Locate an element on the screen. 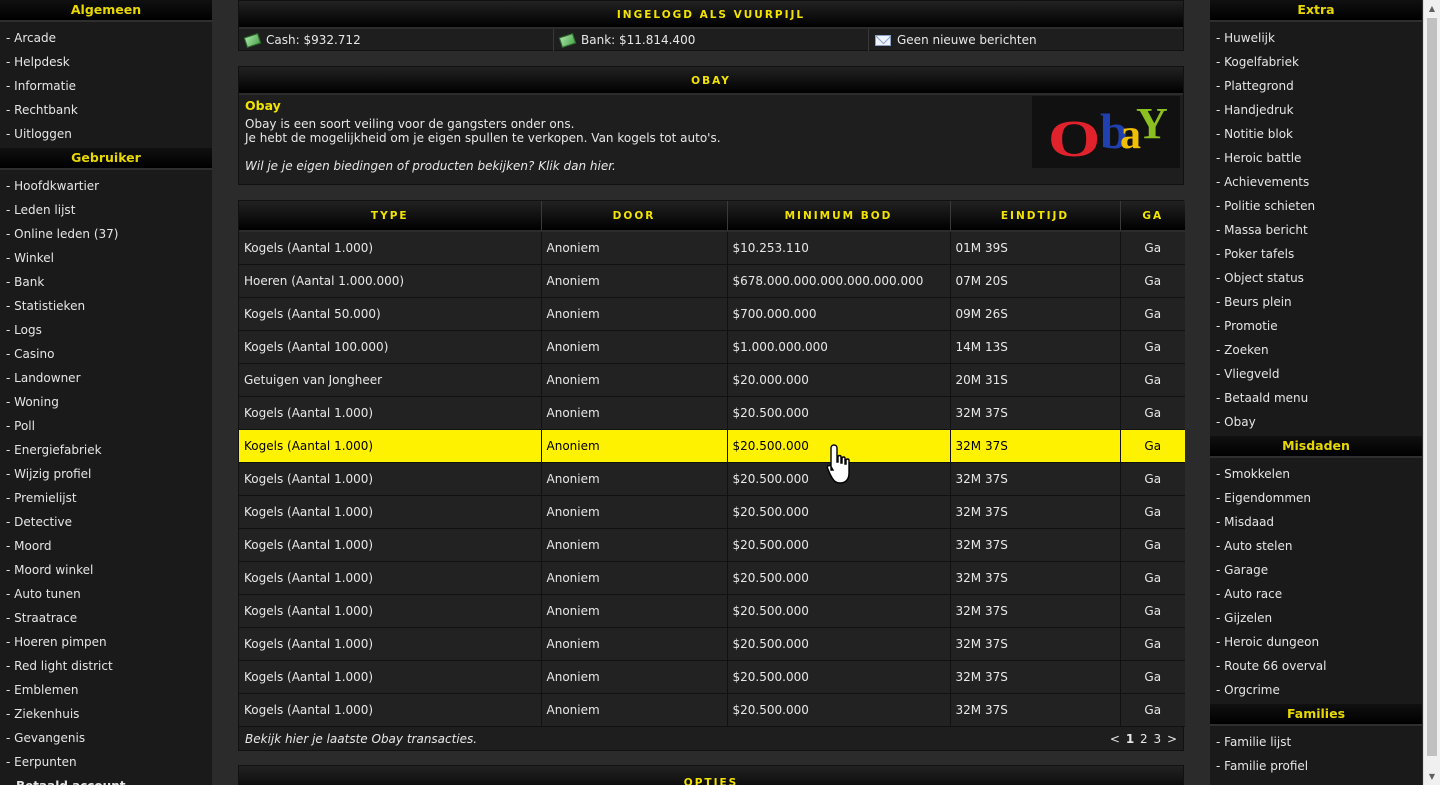  column-header-type: TYPE is located at coordinates (390, 216).